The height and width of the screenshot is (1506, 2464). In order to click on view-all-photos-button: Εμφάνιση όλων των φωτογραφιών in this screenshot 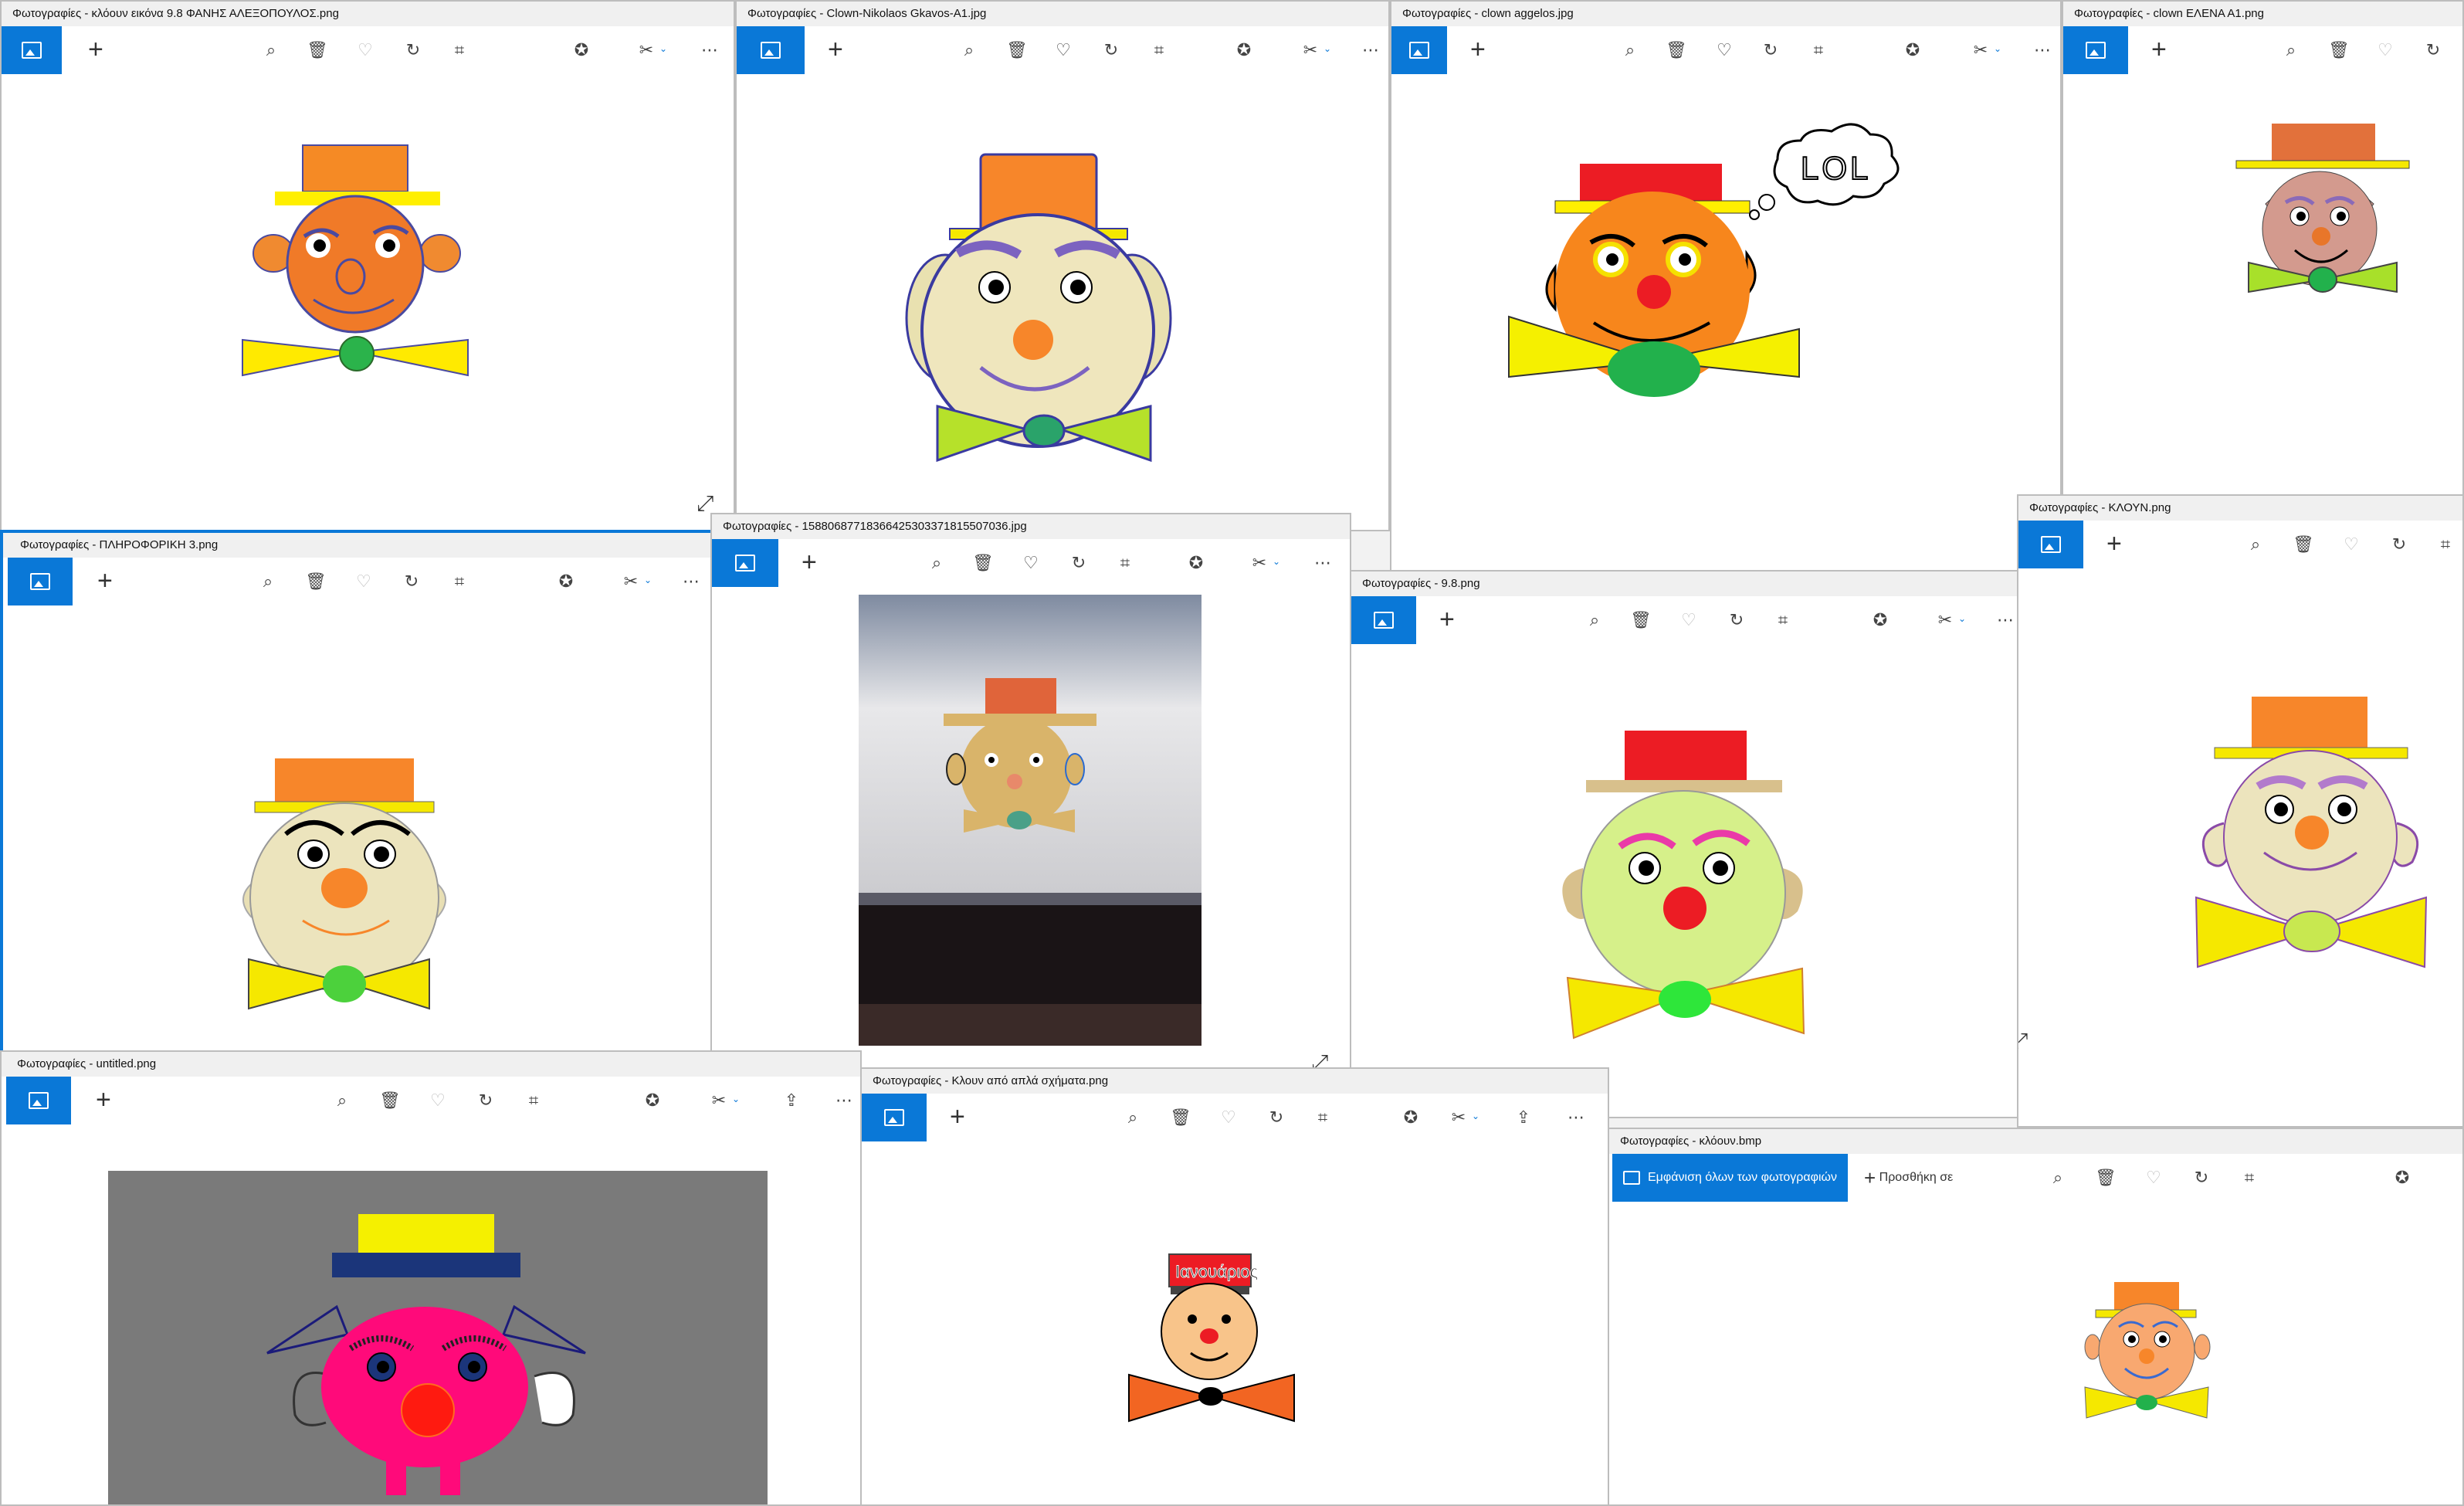, I will do `click(1731, 1178)`.